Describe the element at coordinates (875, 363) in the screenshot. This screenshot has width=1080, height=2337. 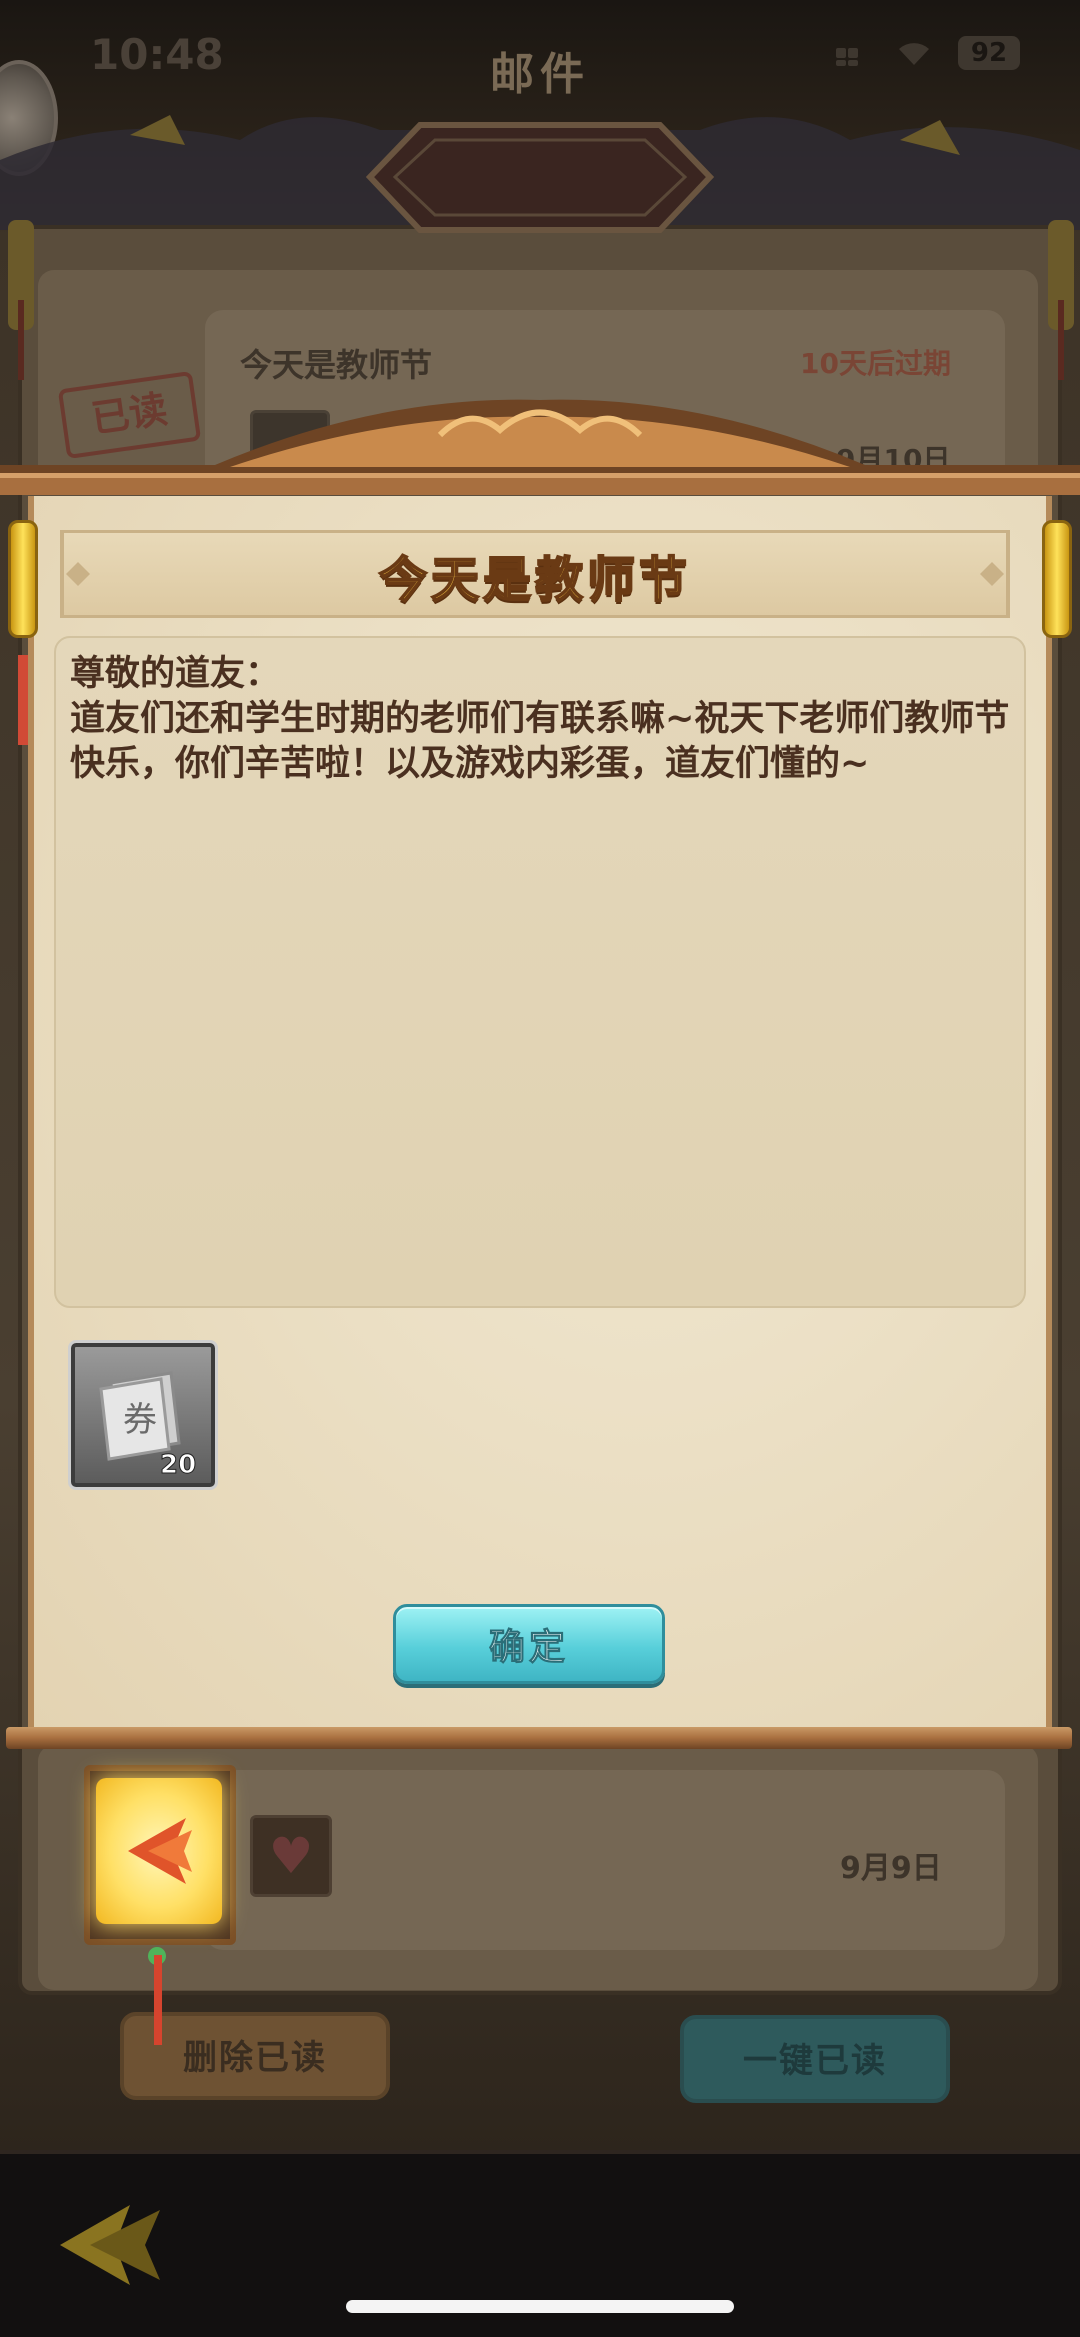
I see `mail-expire-text: 10天后过期` at that location.